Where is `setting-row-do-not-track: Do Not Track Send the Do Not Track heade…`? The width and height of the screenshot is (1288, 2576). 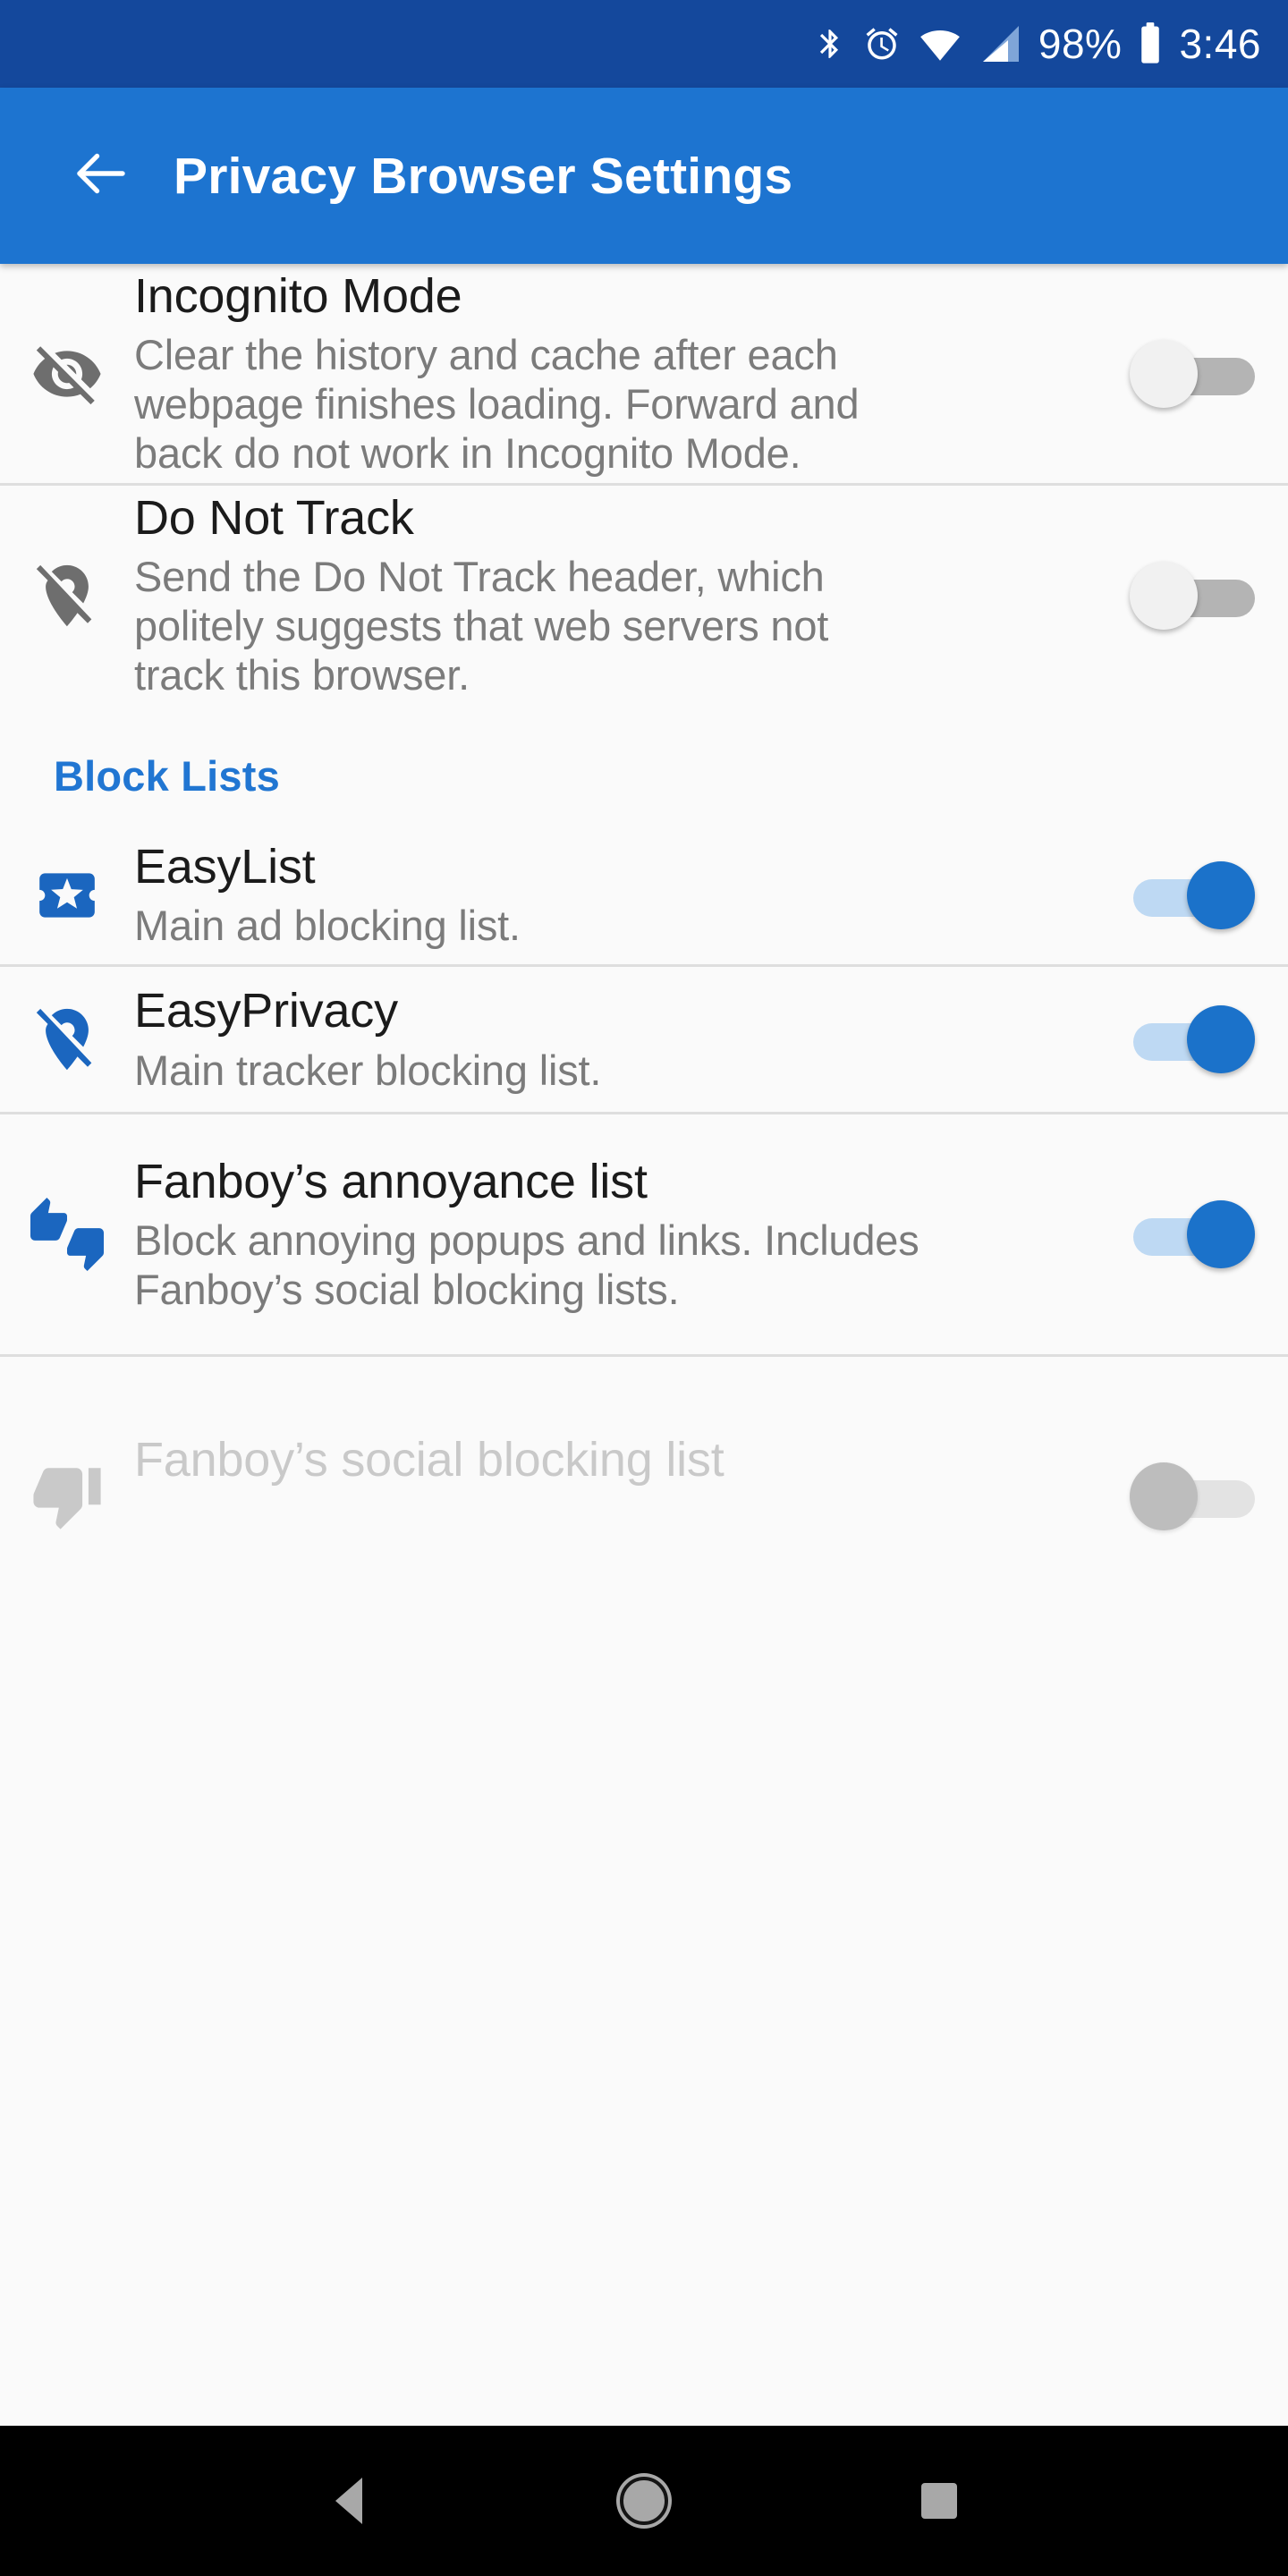 setting-row-do-not-track: Do Not Track Send the Do Not Track heade… is located at coordinates (644, 595).